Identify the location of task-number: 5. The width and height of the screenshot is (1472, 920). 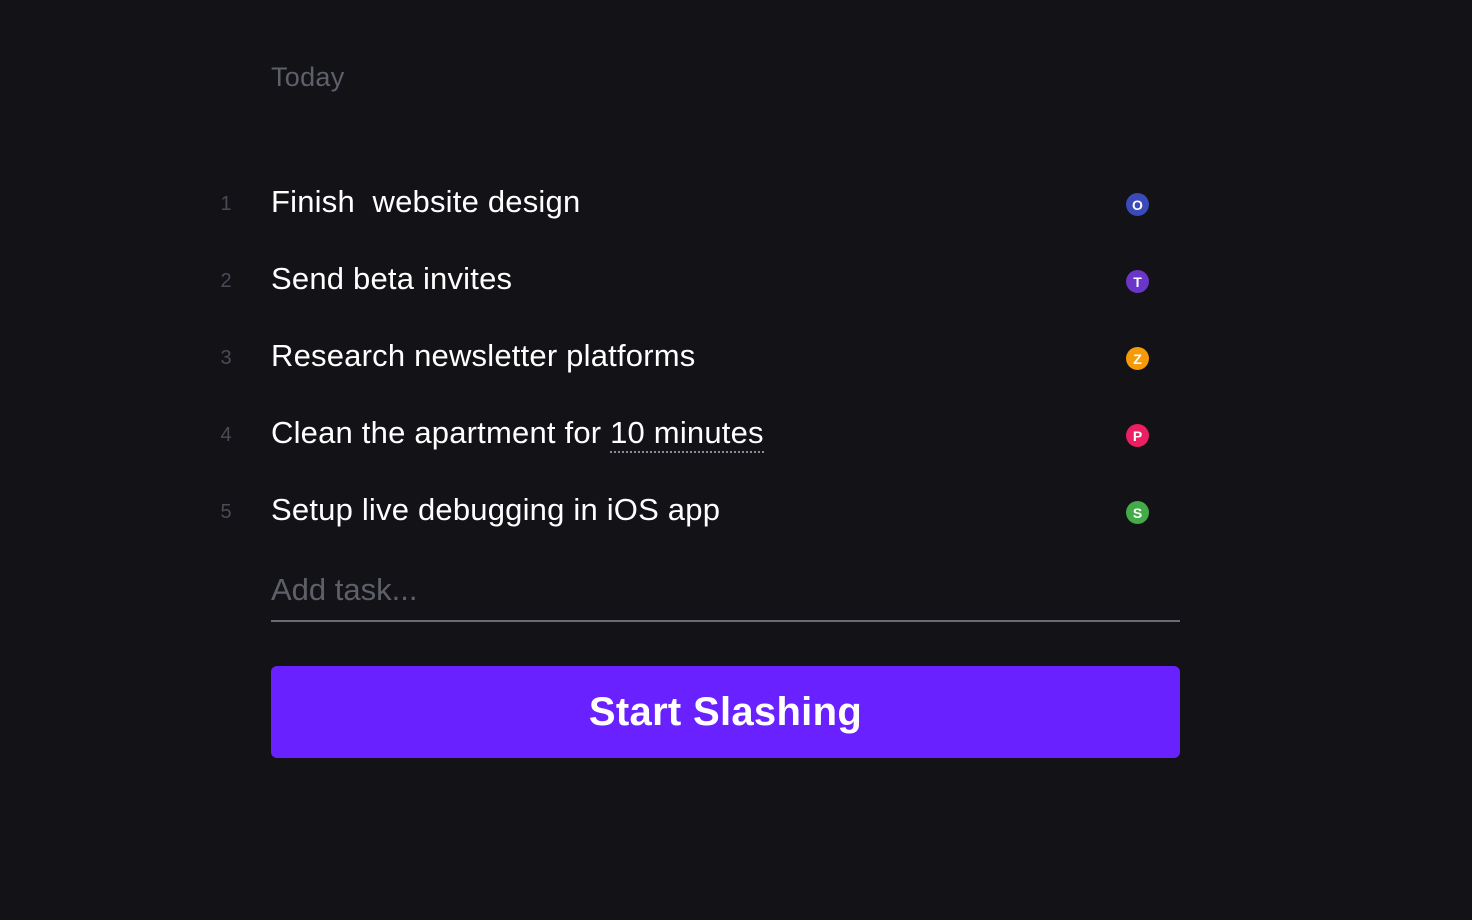
(226, 512).